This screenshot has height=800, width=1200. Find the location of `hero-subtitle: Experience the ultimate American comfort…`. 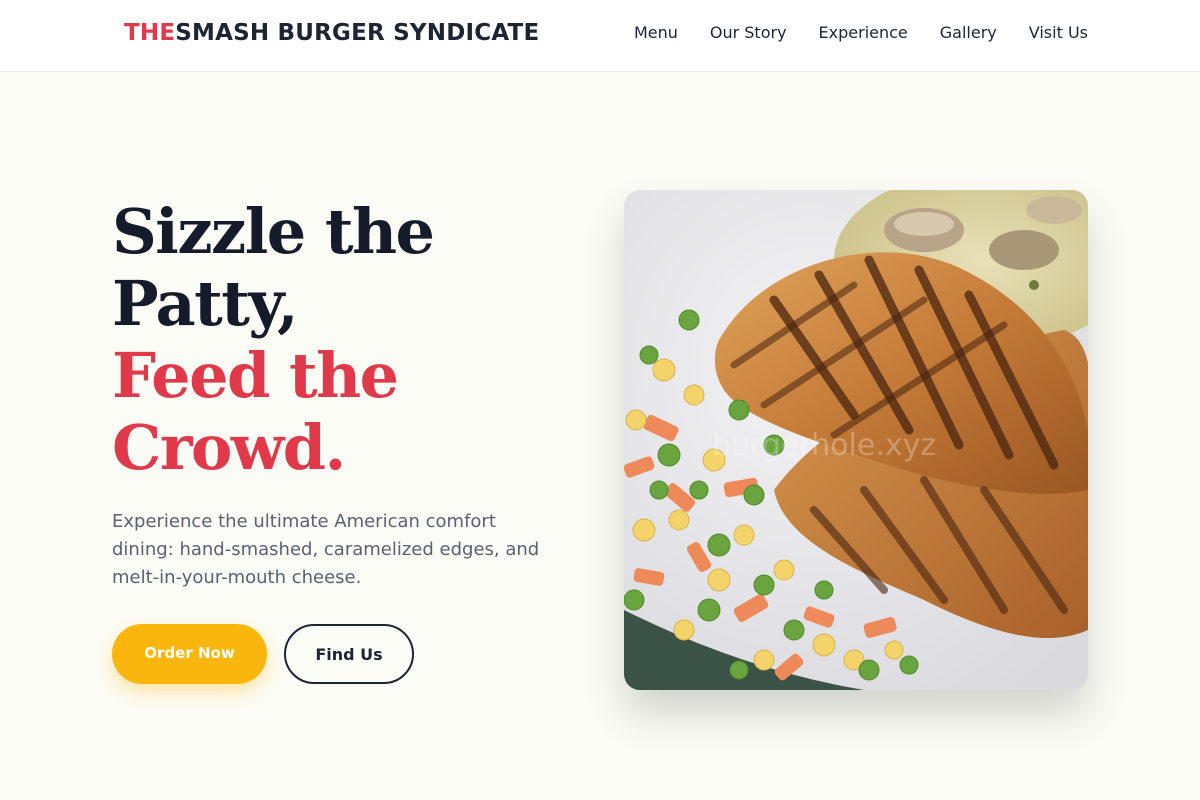

hero-subtitle: Experience the ultimate American comfort… is located at coordinates (326, 549).